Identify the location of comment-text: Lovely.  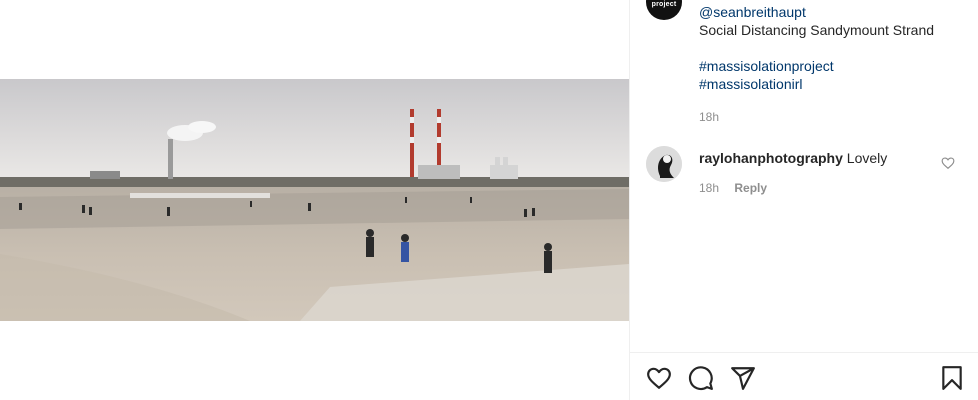
(867, 158).